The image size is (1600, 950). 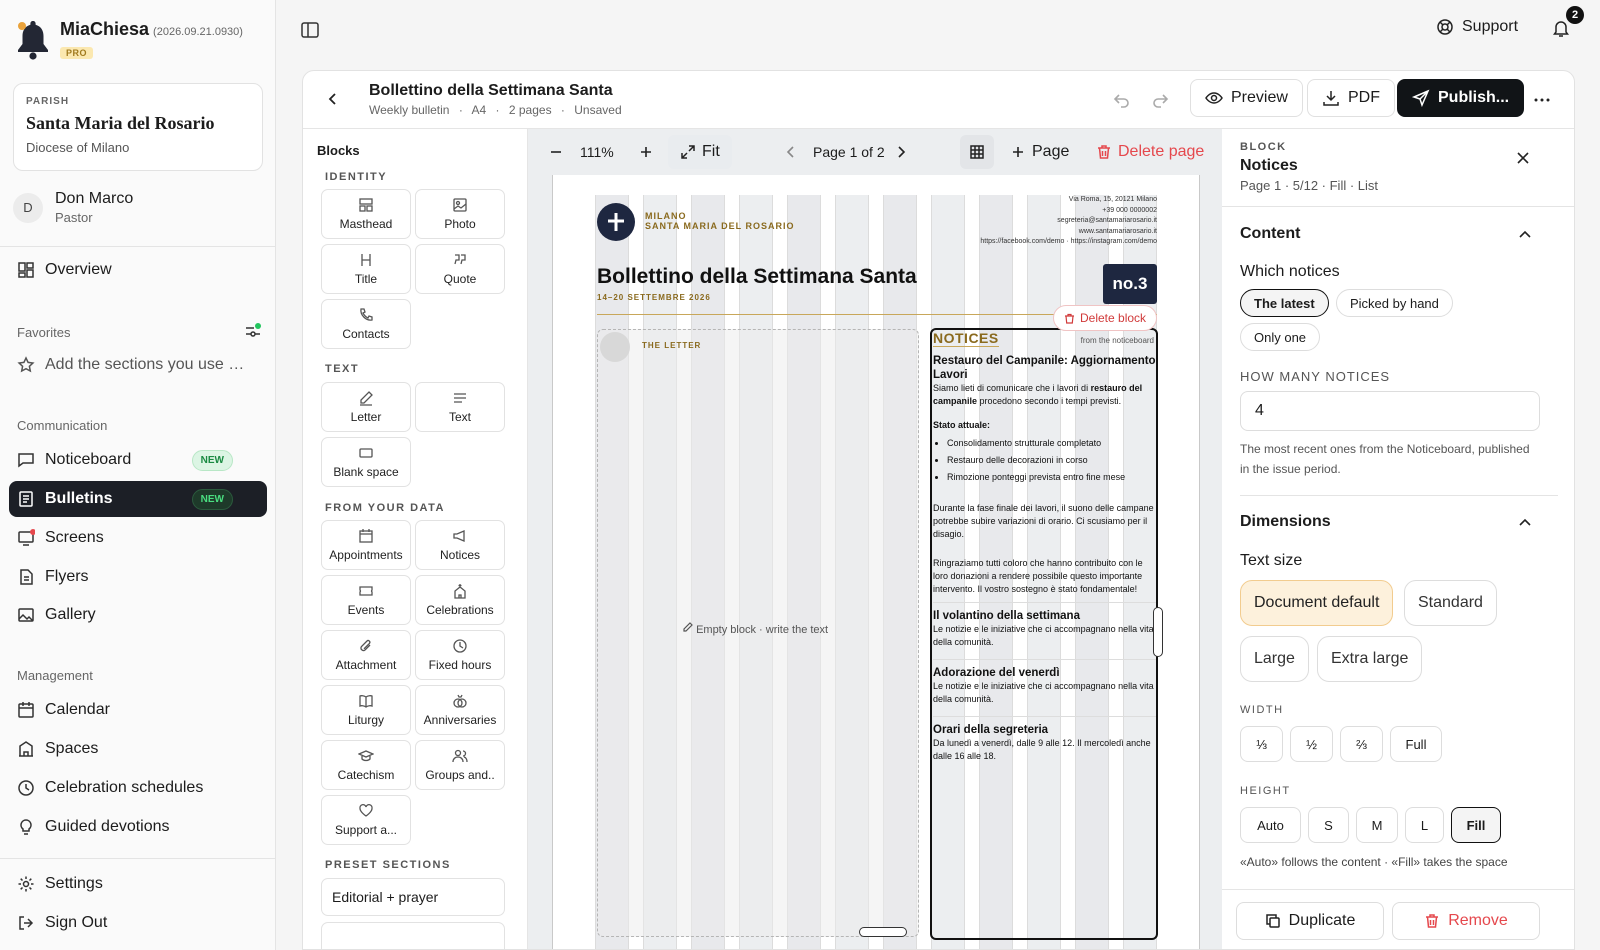 I want to click on user-role: Pastor, so click(x=74, y=217).